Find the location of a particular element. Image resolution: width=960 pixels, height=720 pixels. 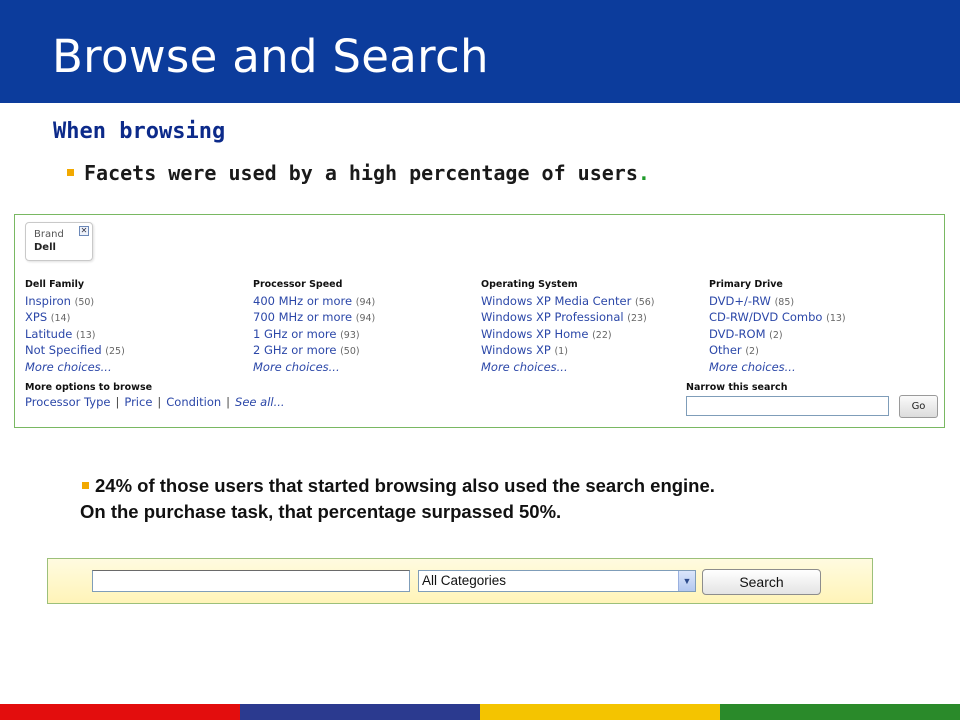

narrow-search-header: Narrow this search is located at coordinates (737, 387).